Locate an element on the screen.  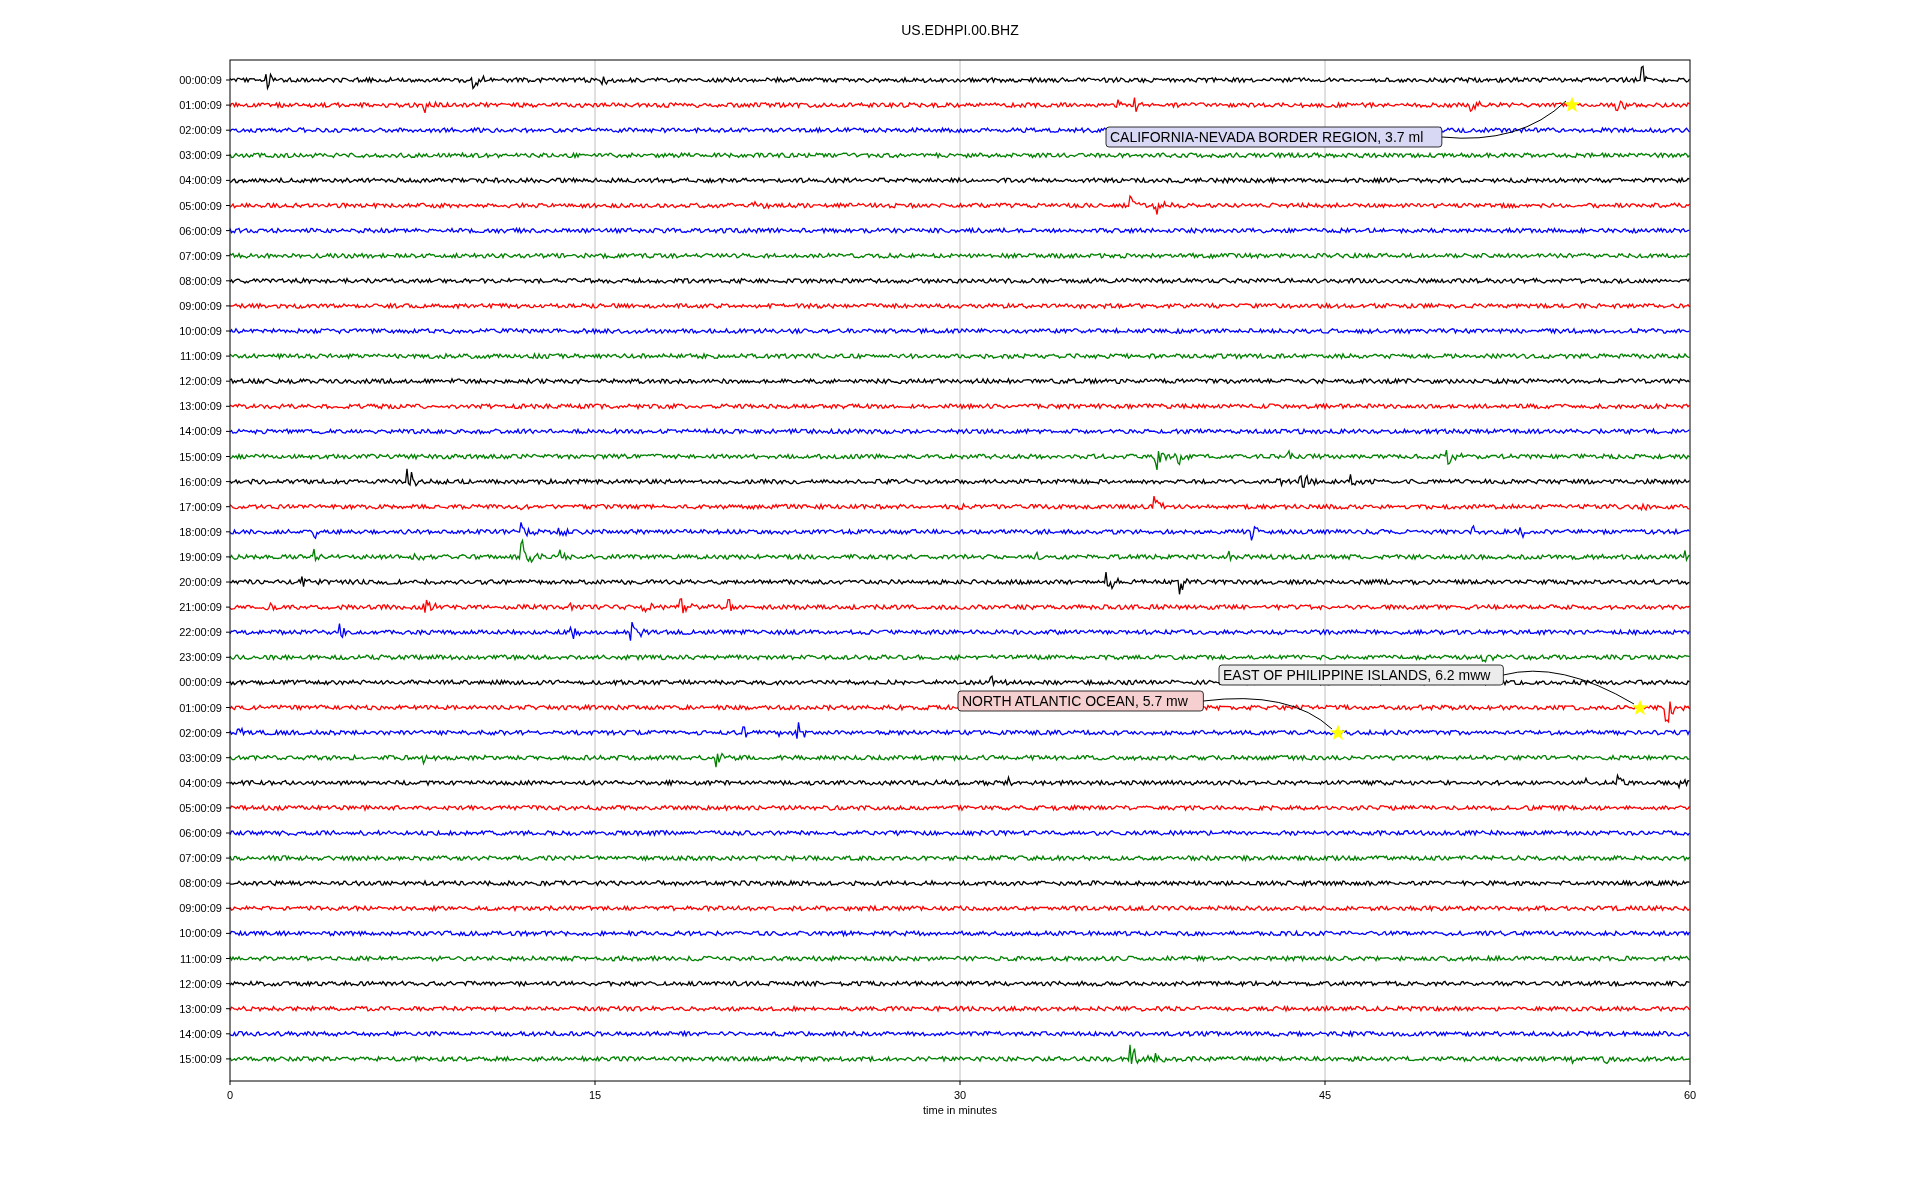
tick-label: 0 is located at coordinates (230, 1095).